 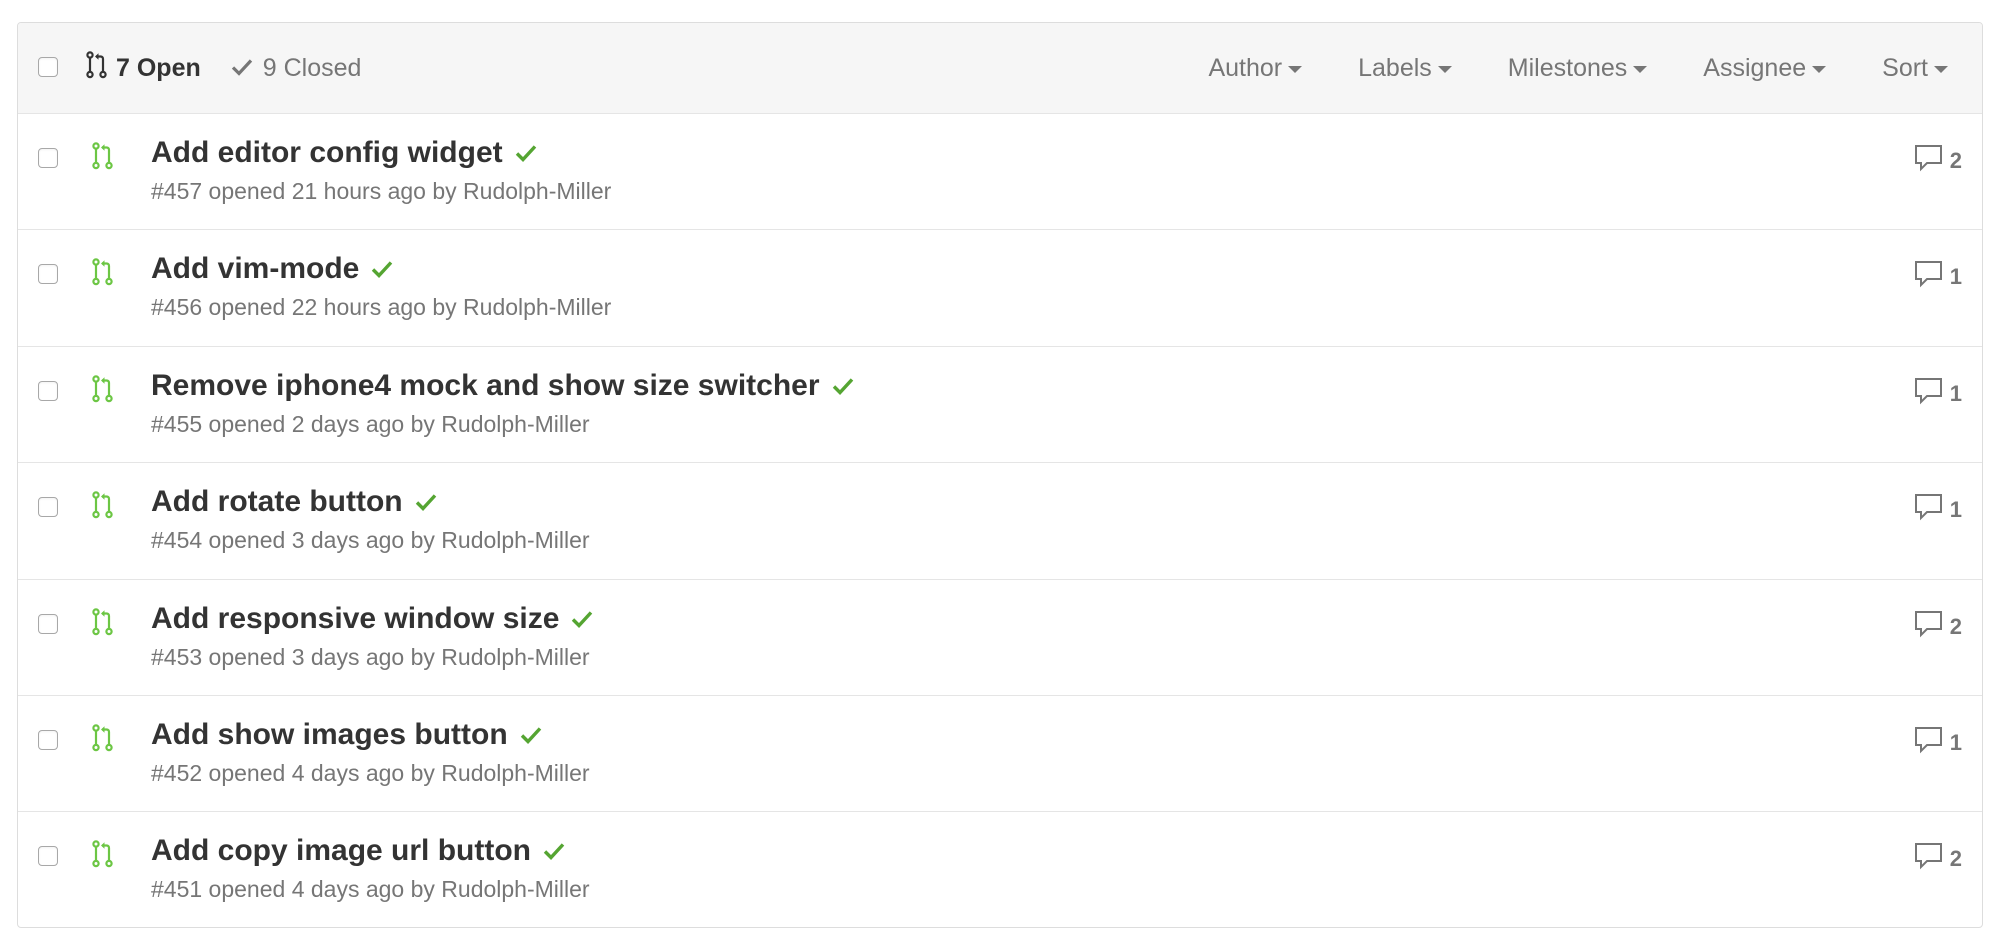 I want to click on milestones-filter-dropdown: Milestones, so click(x=1578, y=68).